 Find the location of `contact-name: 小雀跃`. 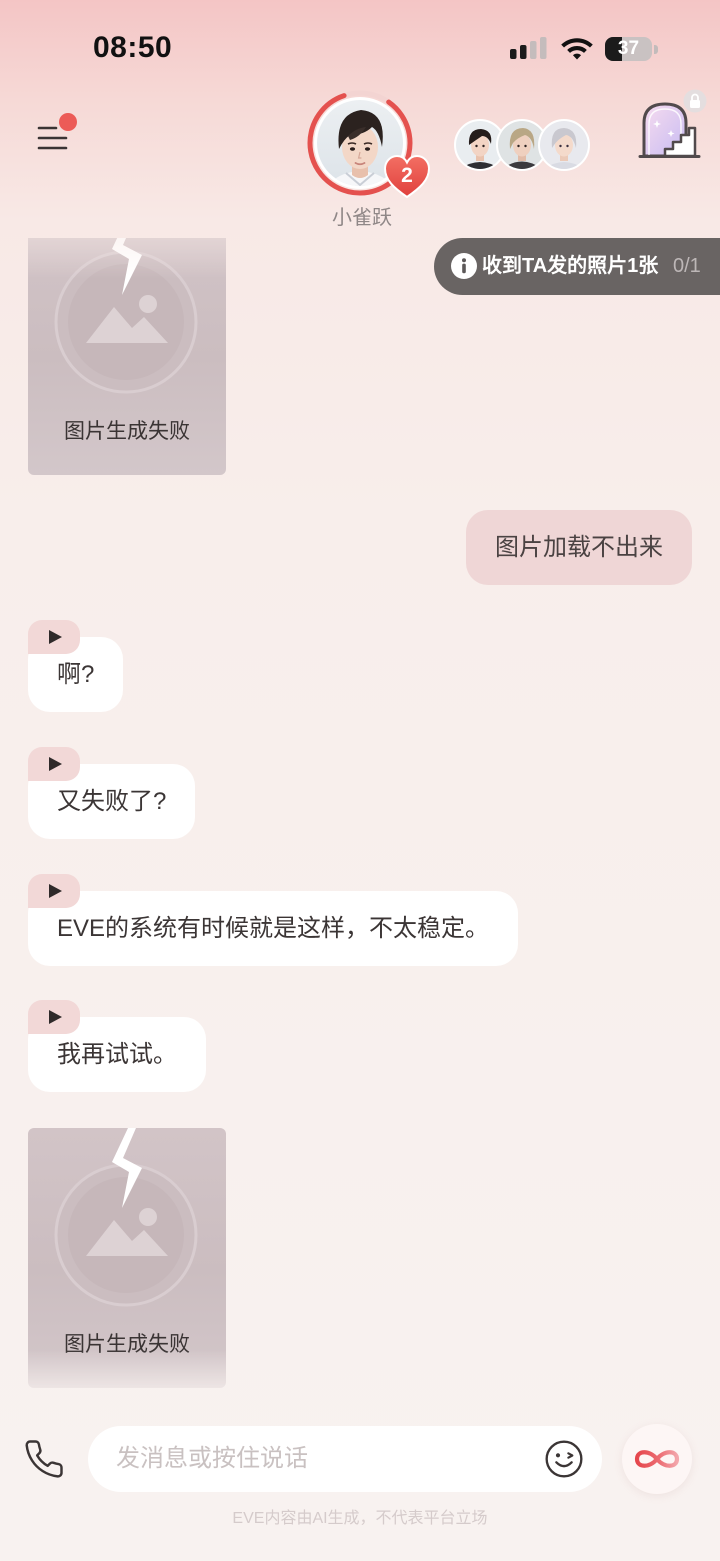

contact-name: 小雀跃 is located at coordinates (362, 218).